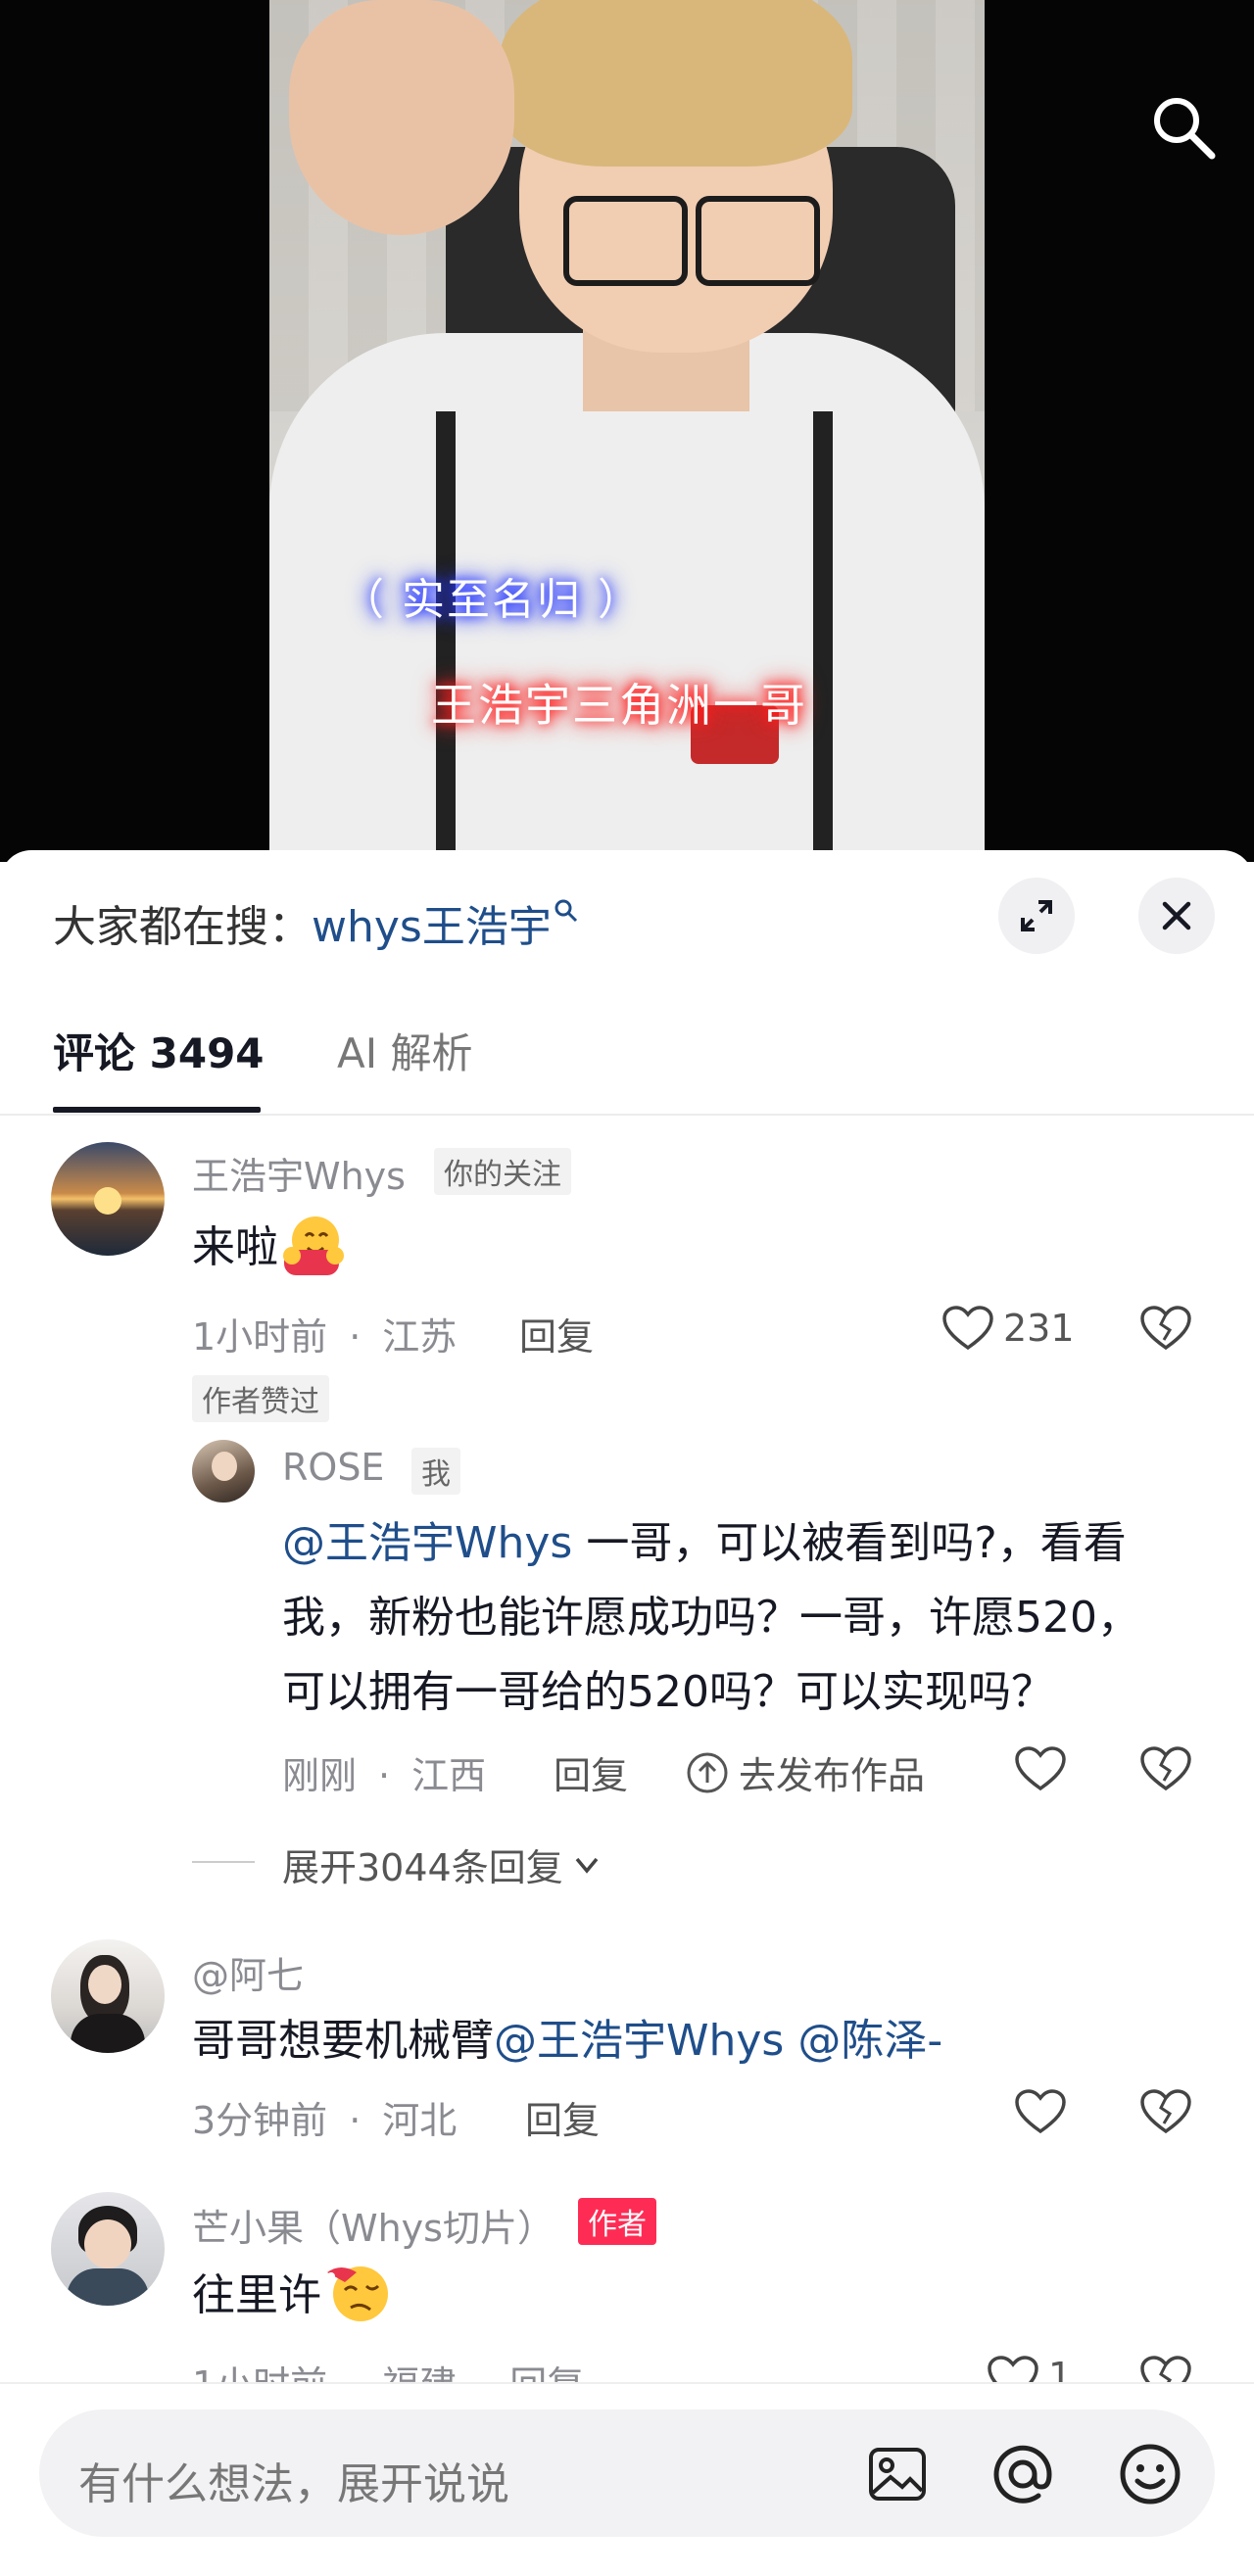 This screenshot has height=2576, width=1254. What do you see at coordinates (627, 1115) in the screenshot?
I see `tabs-divider` at bounding box center [627, 1115].